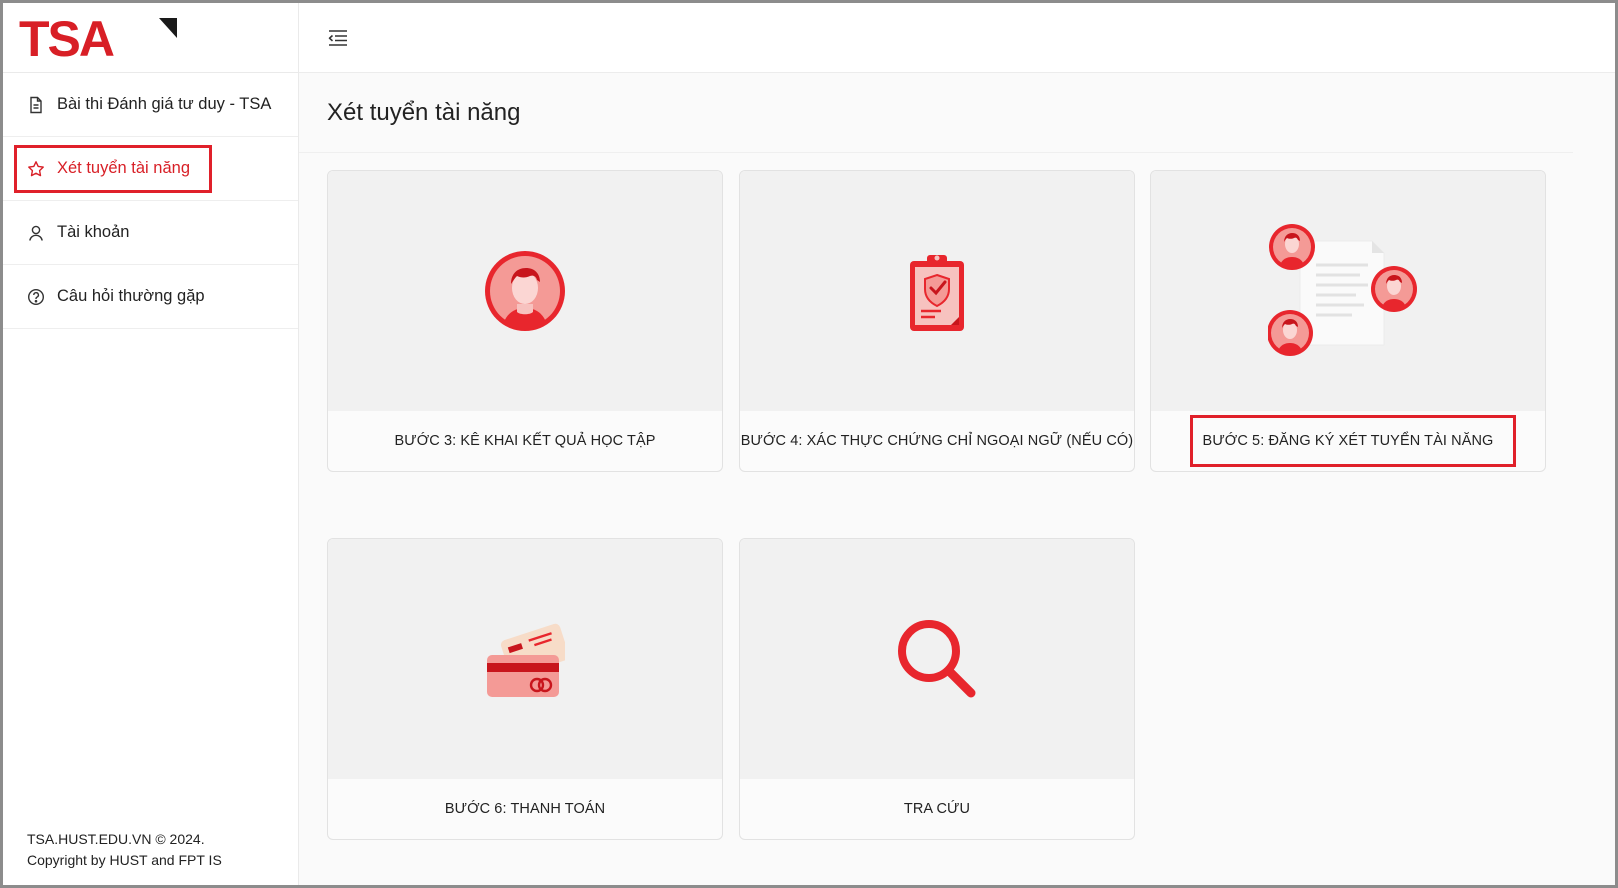 Image resolution: width=1618 pixels, height=888 pixels. I want to click on search-icon, so click(937, 659).